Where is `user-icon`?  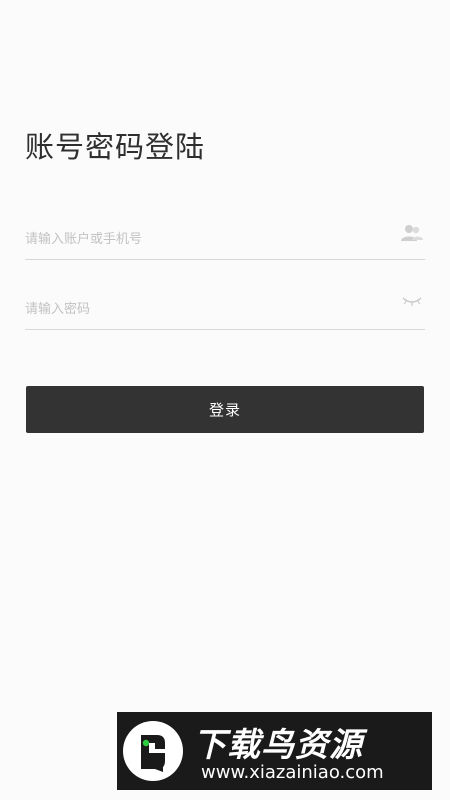 user-icon is located at coordinates (412, 233).